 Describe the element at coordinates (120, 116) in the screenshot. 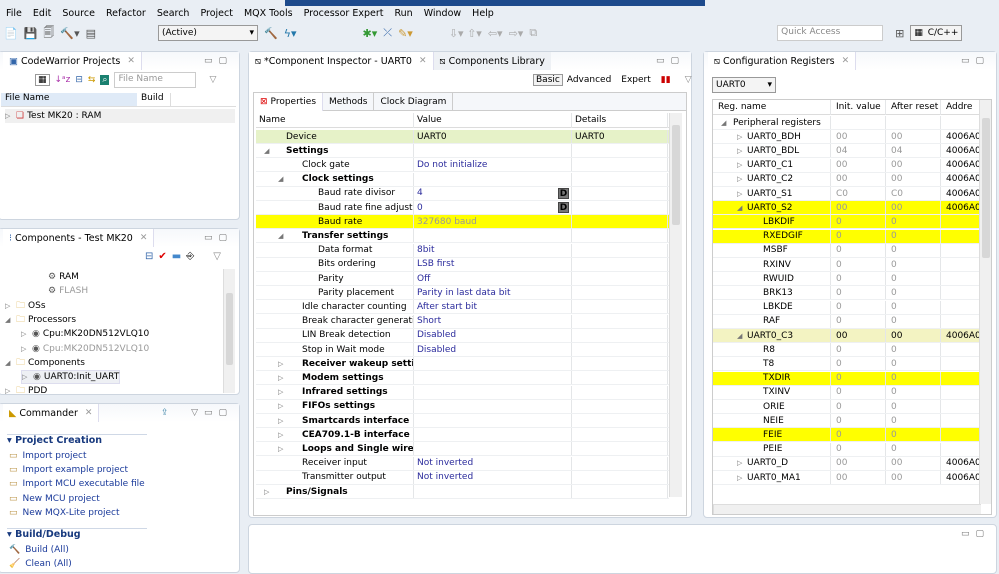

I see `project-item: ▷ ❏ Test MK20 : RAM` at that location.